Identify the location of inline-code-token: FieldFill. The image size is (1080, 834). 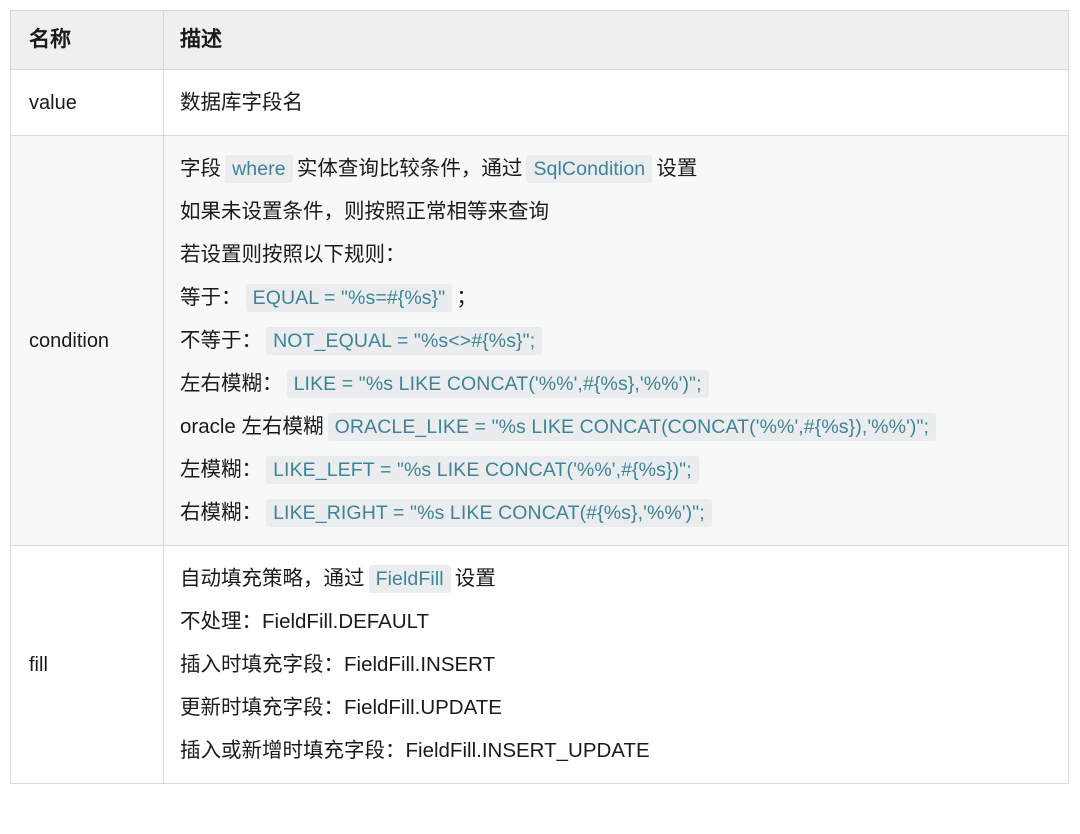
(409, 579).